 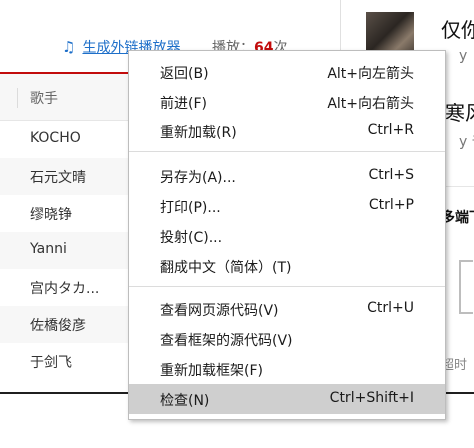 I want to click on menu-item-shortcut: Alt+向左箭头, so click(x=370, y=74).